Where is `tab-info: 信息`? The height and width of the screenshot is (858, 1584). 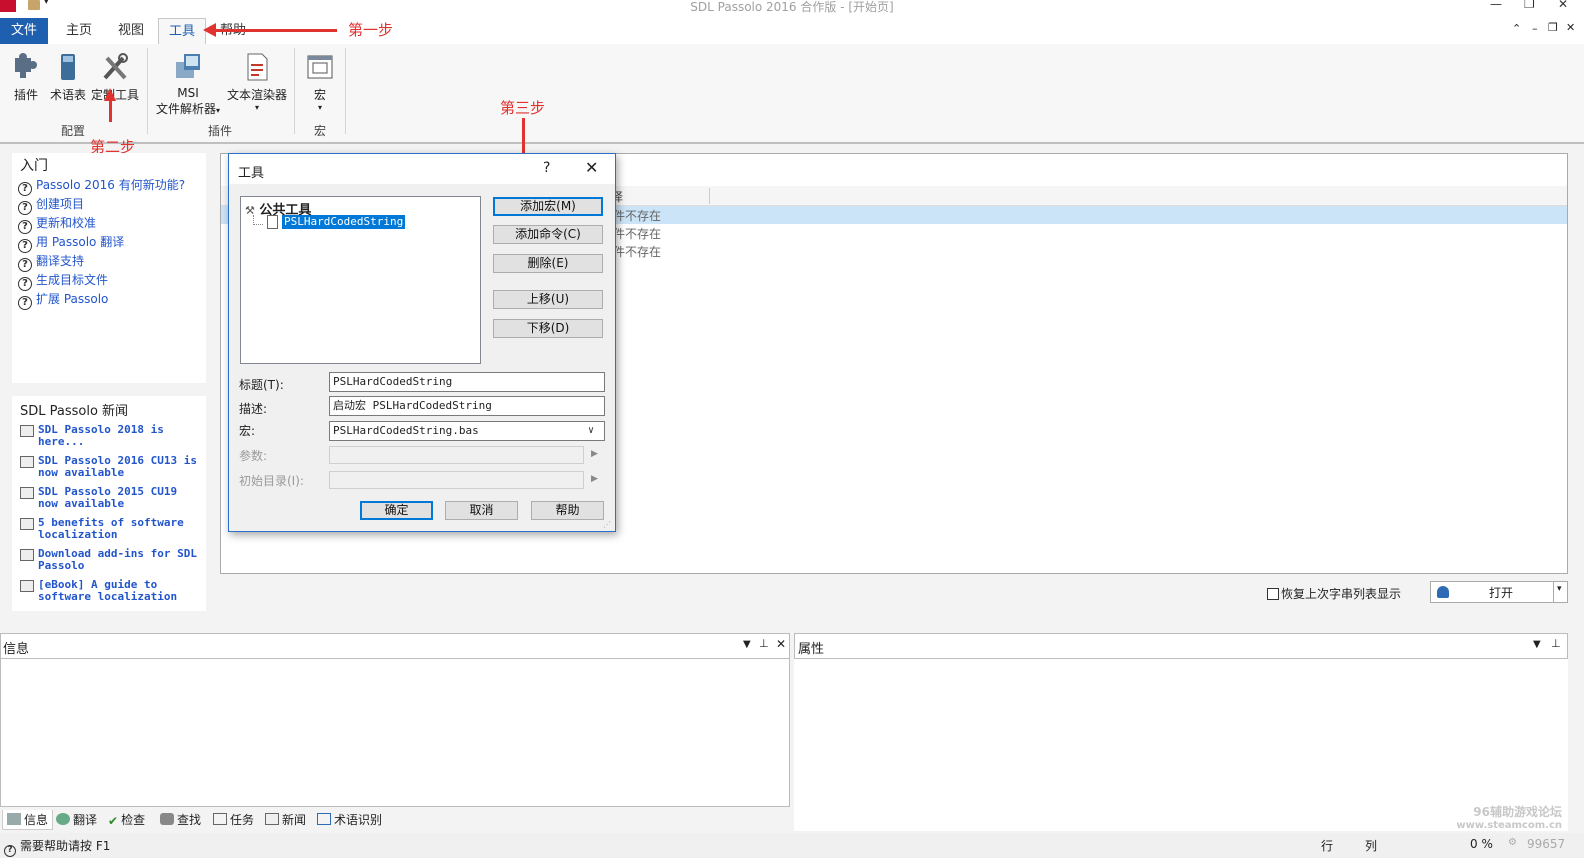 tab-info: 信息 is located at coordinates (28, 820).